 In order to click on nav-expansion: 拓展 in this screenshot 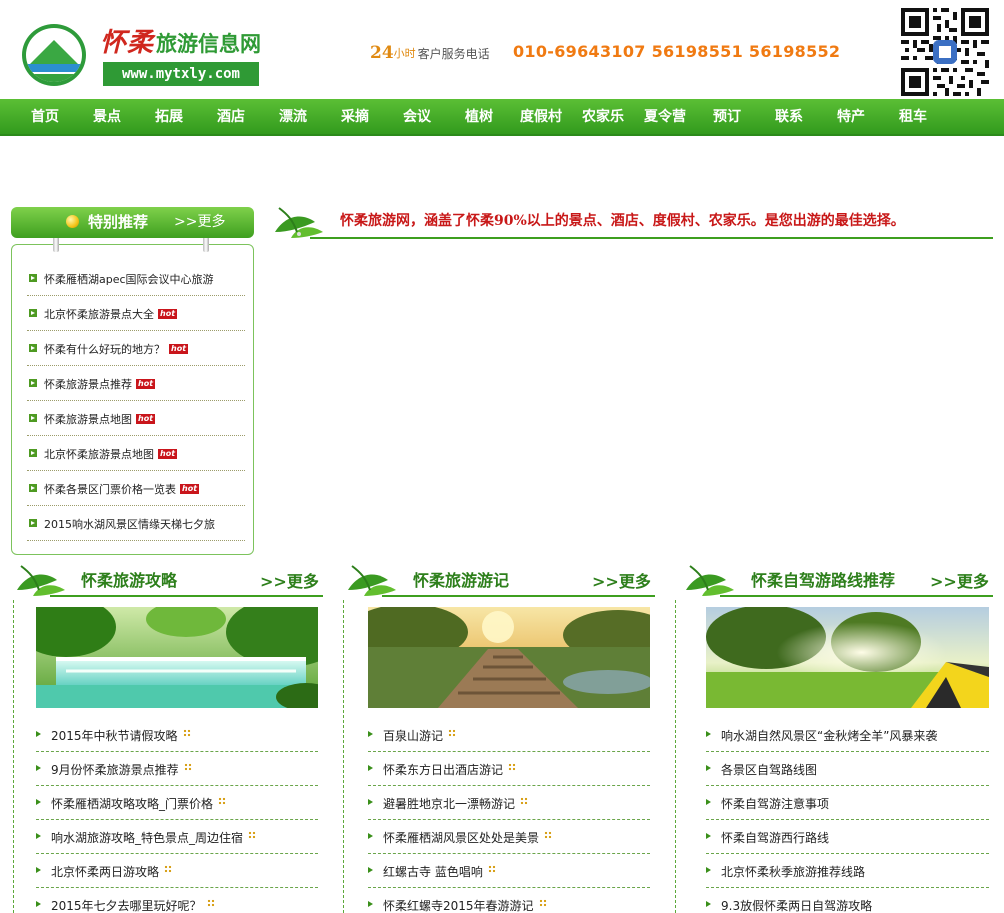, I will do `click(169, 117)`.